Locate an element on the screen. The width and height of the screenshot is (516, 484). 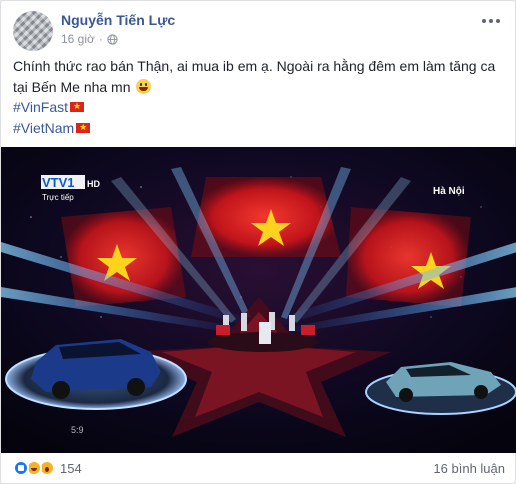
hashtag-vietnam: #VietNam is located at coordinates (52, 128).